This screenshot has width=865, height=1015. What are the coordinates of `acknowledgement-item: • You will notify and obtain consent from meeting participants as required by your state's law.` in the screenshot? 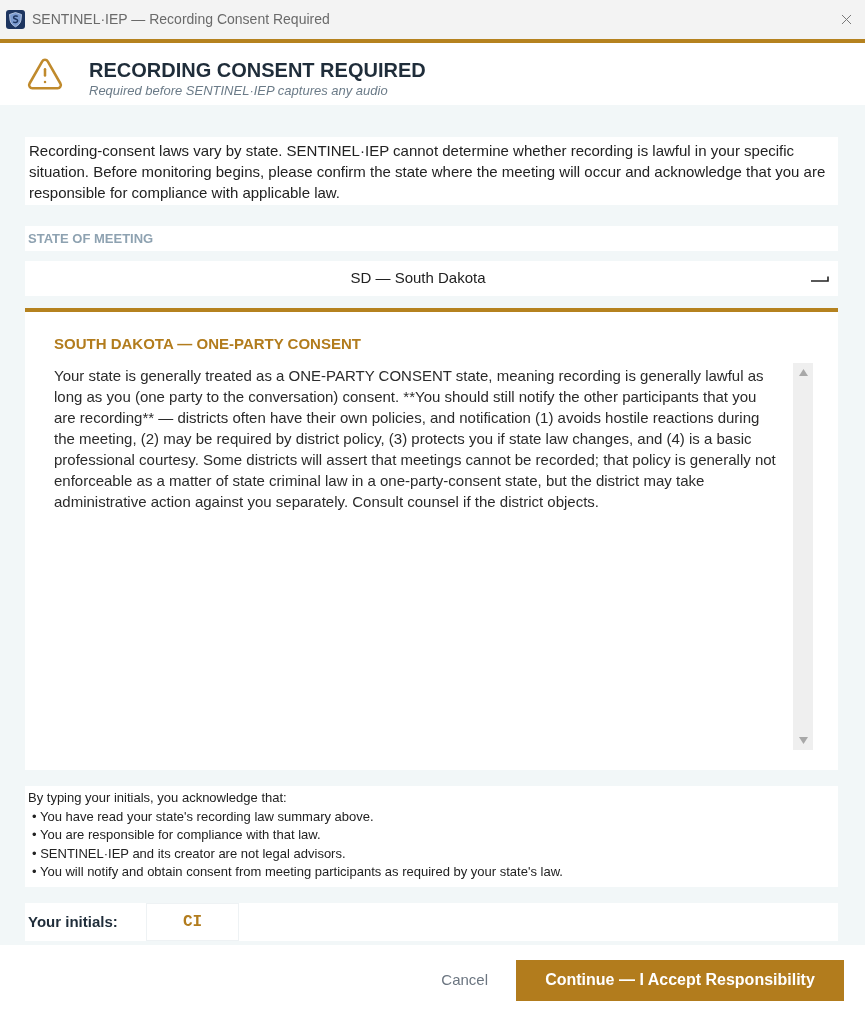 It's located at (297, 872).